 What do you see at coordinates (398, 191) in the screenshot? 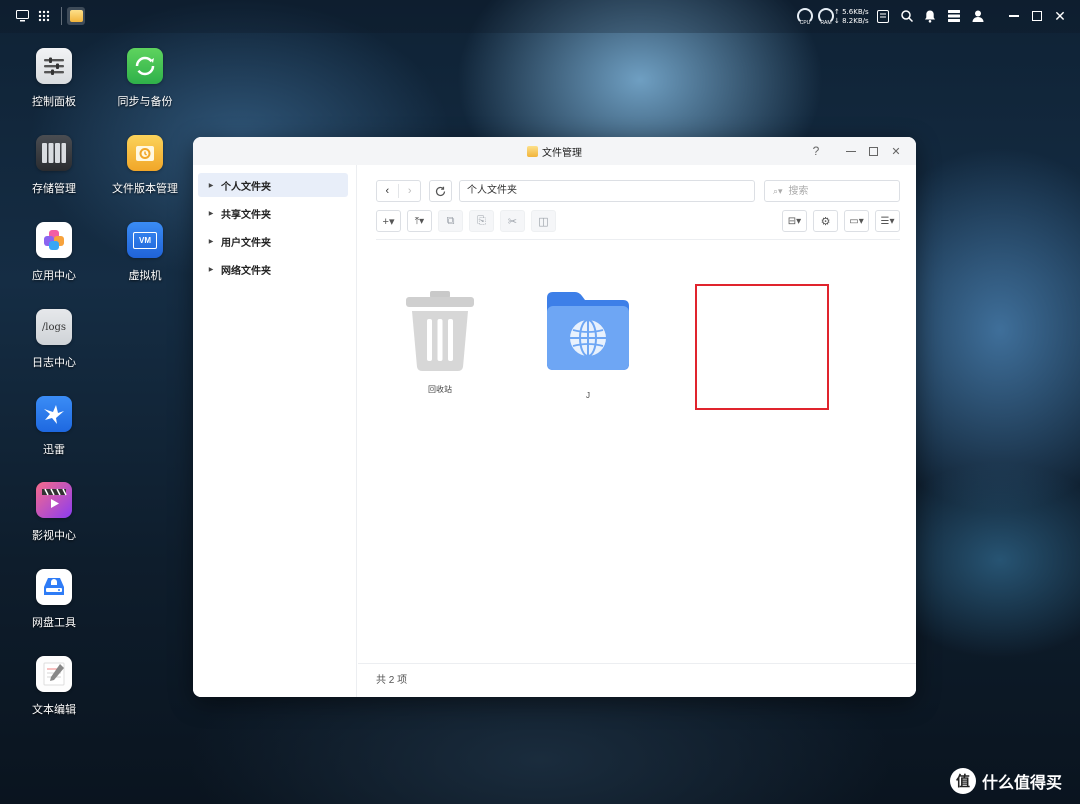
I see `nav-buttons: ‹ ›` at bounding box center [398, 191].